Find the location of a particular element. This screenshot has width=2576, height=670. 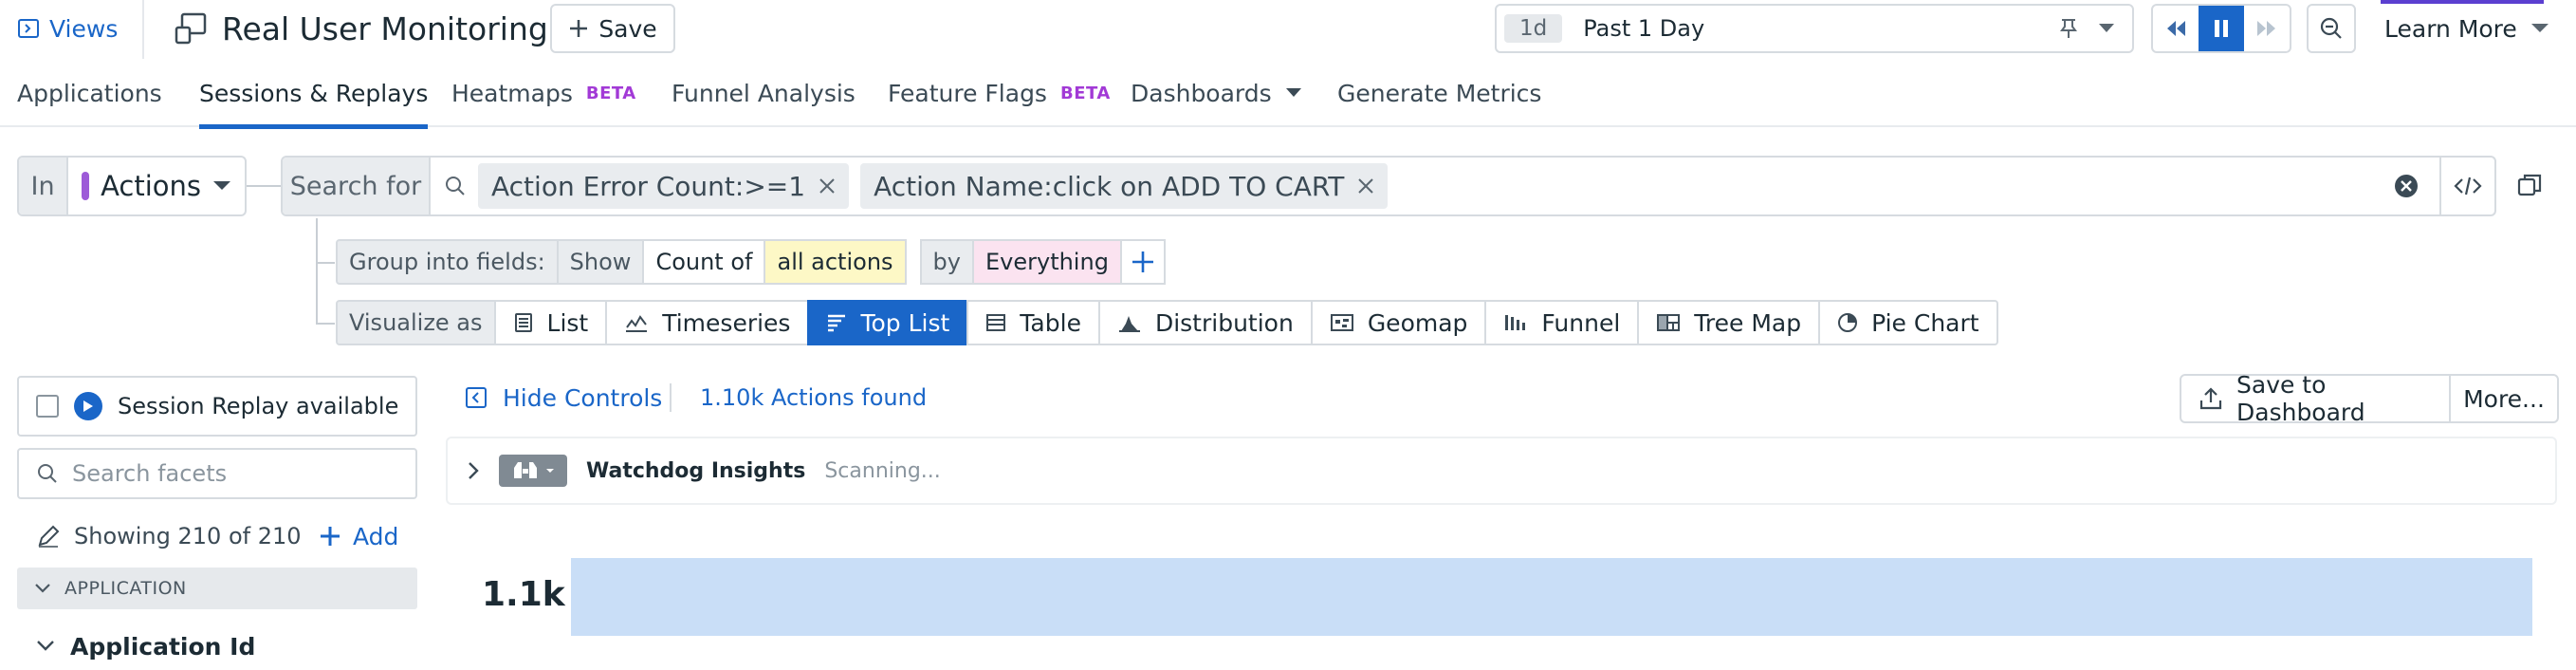

viz-top-list-button: Top List is located at coordinates (888, 322).